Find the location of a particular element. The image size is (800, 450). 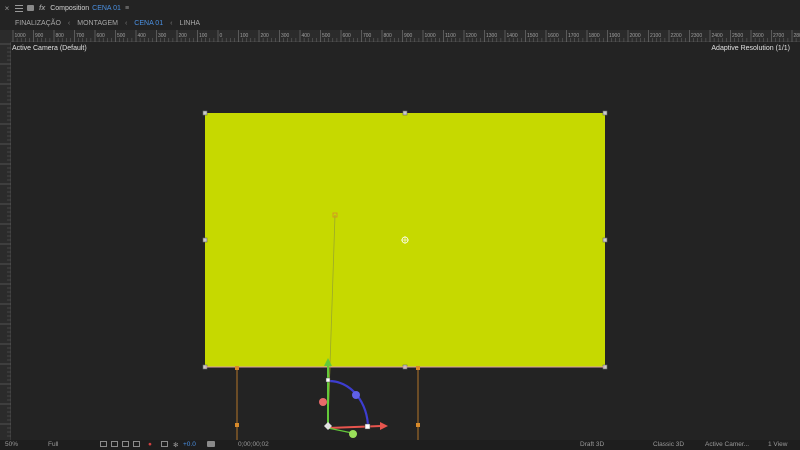

zoom-level-dropdown: 50% is located at coordinates (11, 444).